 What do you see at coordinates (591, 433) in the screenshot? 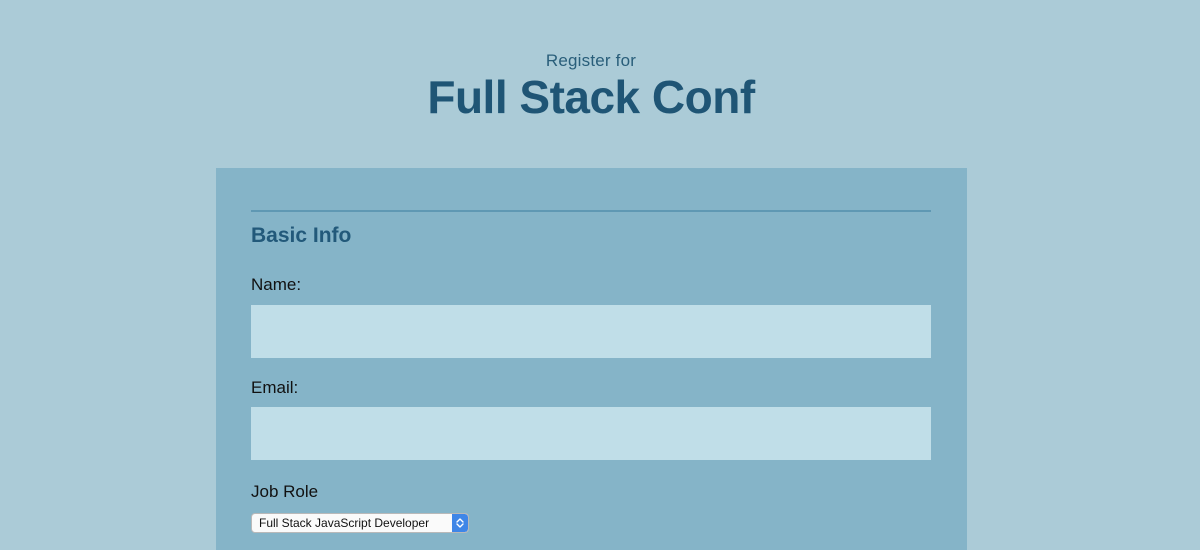
I see `email-field` at bounding box center [591, 433].